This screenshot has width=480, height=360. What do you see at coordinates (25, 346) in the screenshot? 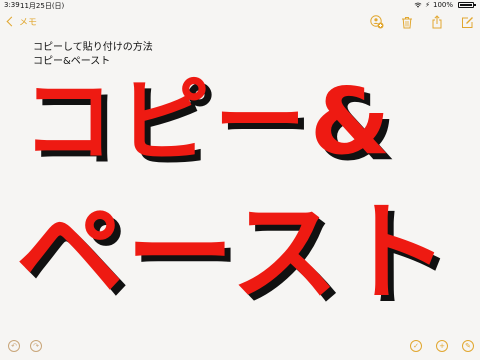
I see `bottom-left-tools: ↶ ↷` at bounding box center [25, 346].